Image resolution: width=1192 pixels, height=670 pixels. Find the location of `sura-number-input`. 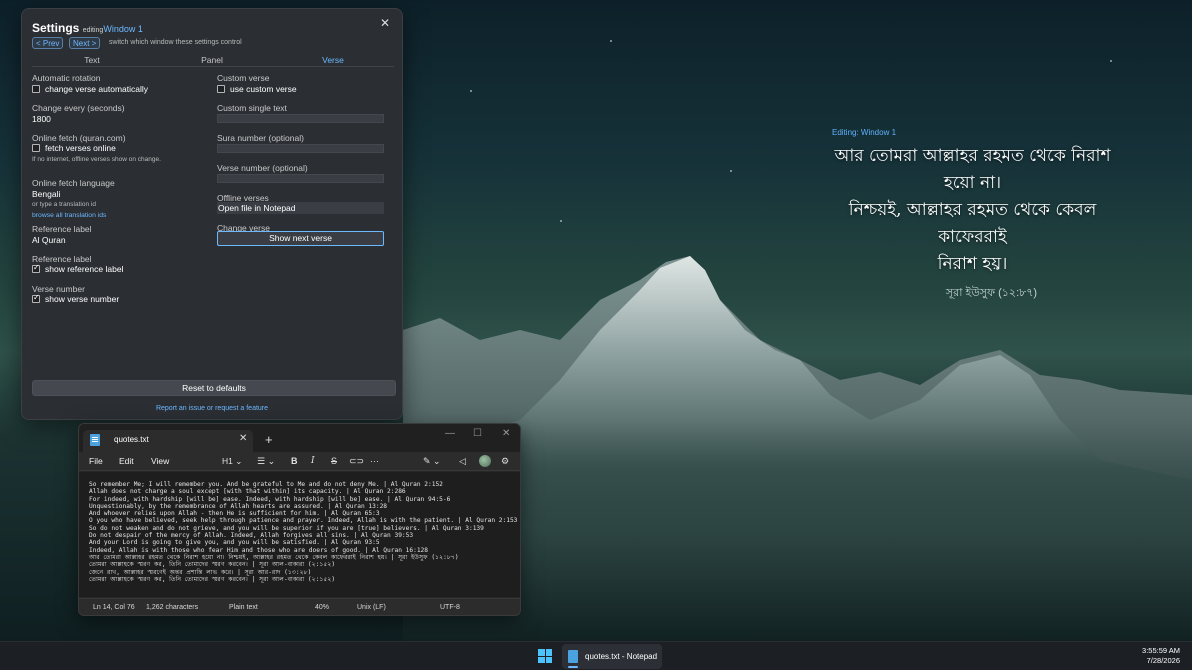

sura-number-input is located at coordinates (300, 148).